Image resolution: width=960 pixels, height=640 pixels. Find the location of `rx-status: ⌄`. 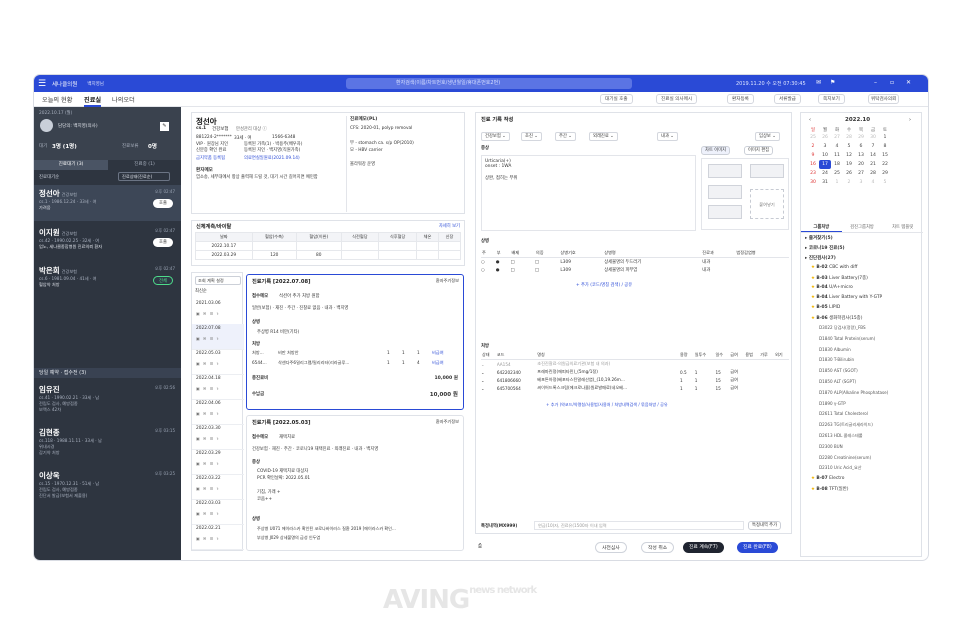

rx-status: ⌄ is located at coordinates (488, 380).